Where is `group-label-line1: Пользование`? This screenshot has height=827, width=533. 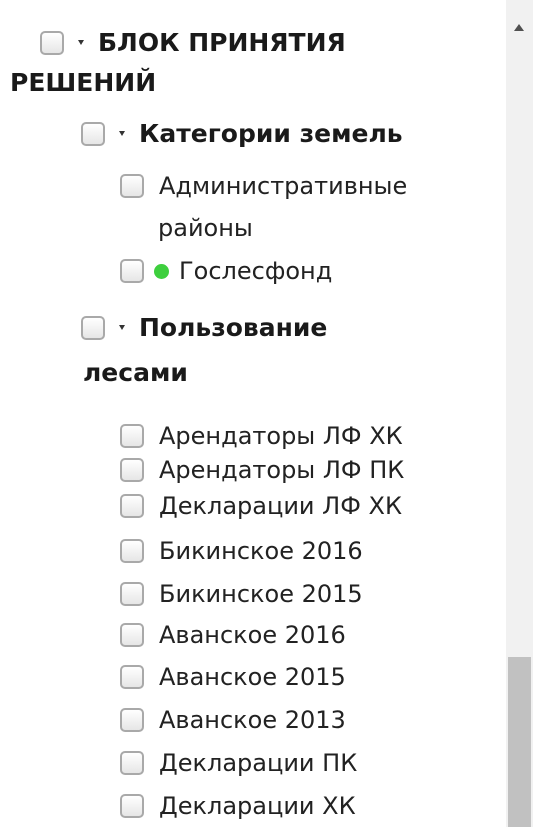
group-label-line1: Пользование is located at coordinates (233, 327).